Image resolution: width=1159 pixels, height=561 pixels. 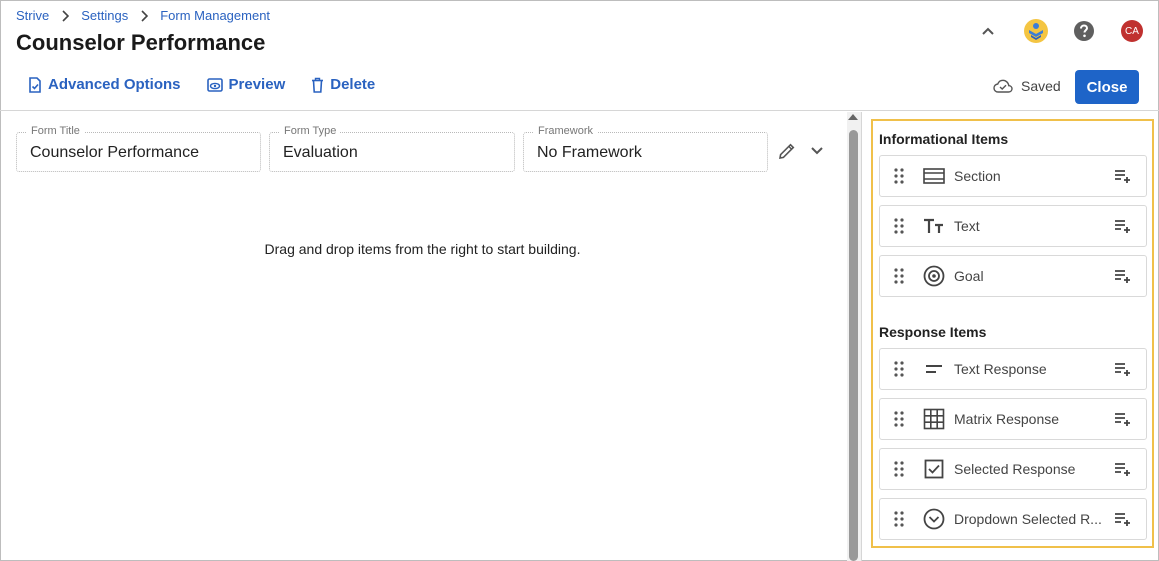 What do you see at coordinates (320, 152) in the screenshot?
I see `form-type-value: Evaluation` at bounding box center [320, 152].